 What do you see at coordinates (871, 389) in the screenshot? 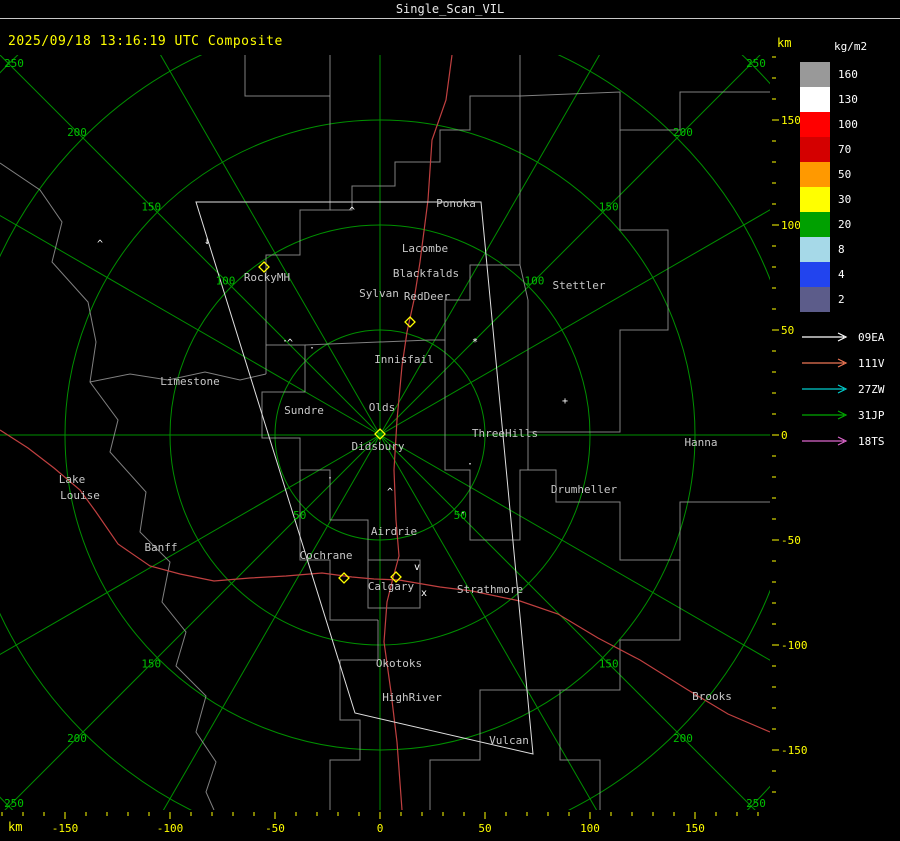
I see `station-id: 27ZW` at bounding box center [871, 389].